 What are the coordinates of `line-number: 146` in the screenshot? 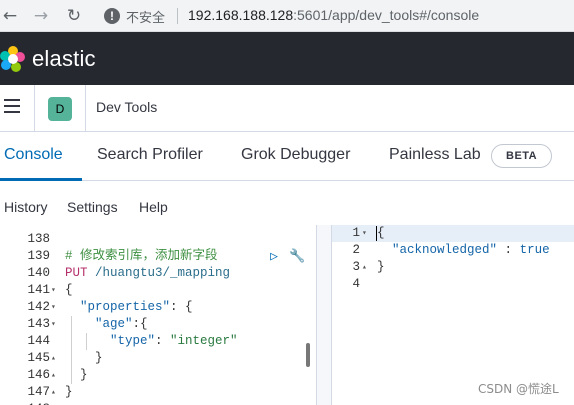 It's located at (38, 375).